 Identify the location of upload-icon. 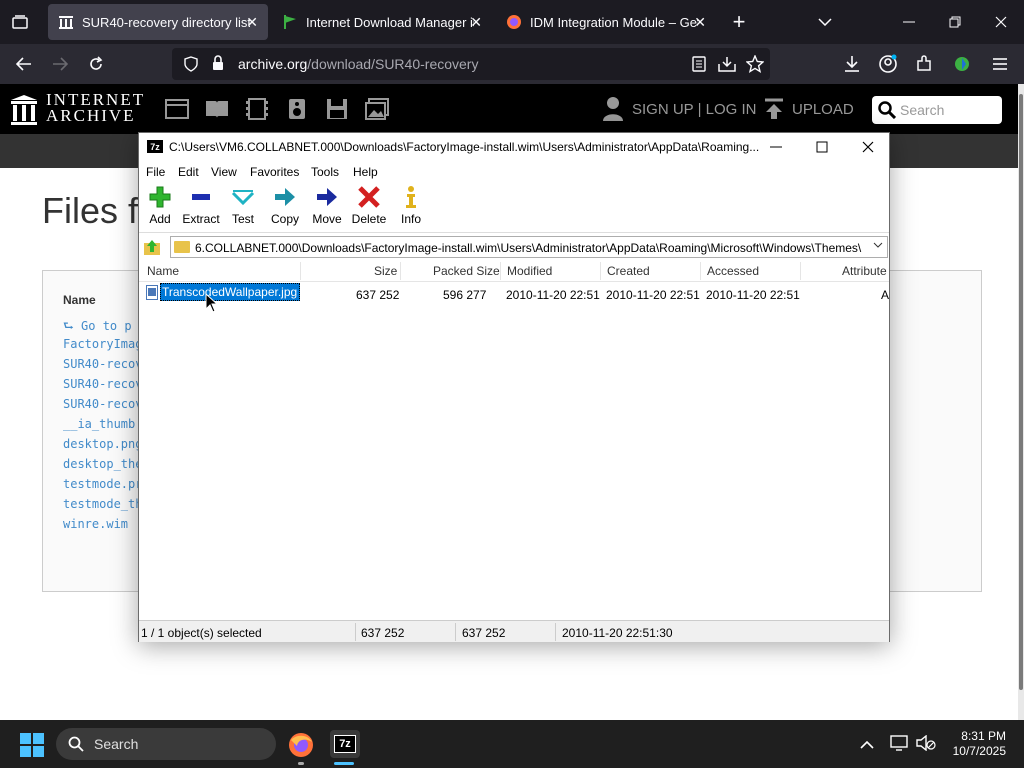
(774, 111).